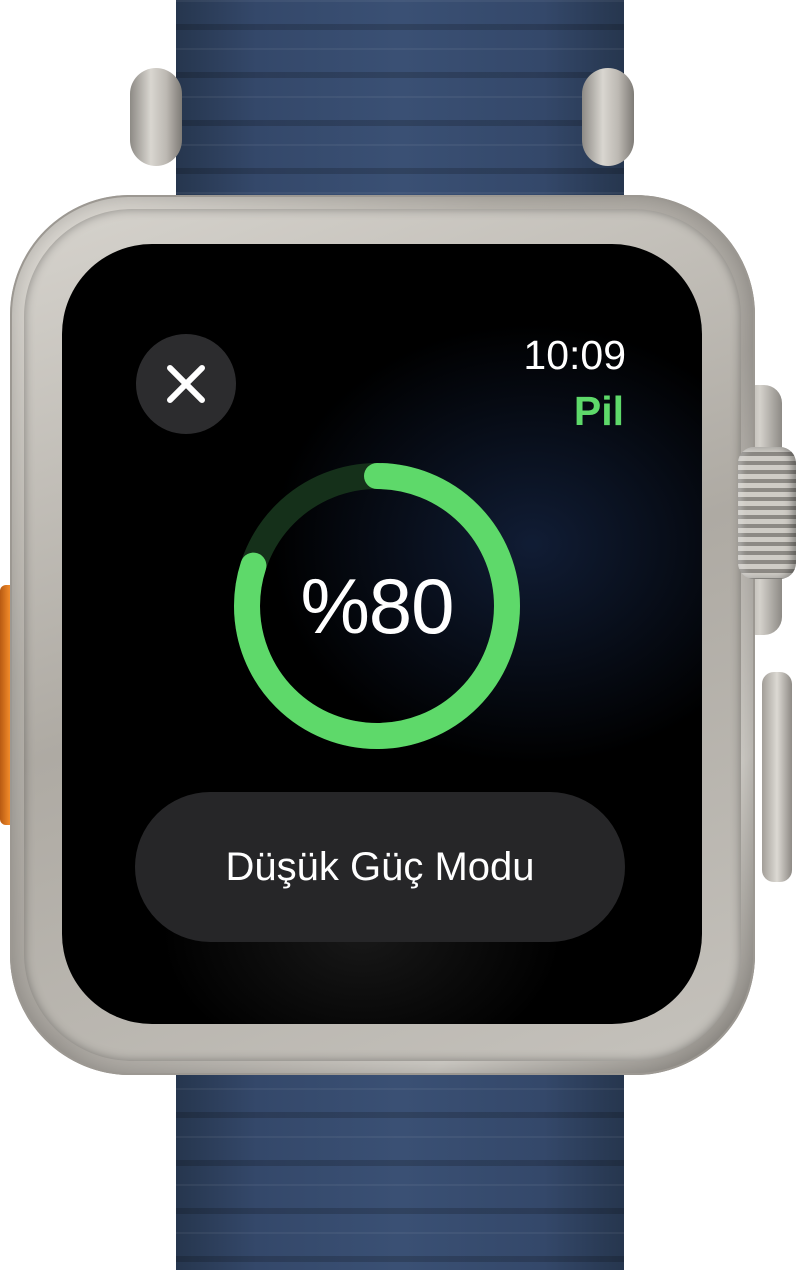 The width and height of the screenshot is (802, 1270). What do you see at coordinates (574, 355) in the screenshot?
I see `status-time: 10:09` at bounding box center [574, 355].